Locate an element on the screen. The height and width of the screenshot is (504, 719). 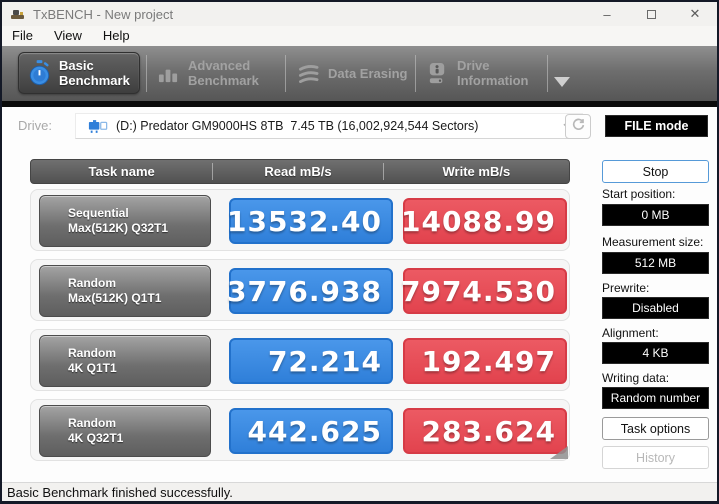
tab-basic-benchmark-label: Basic Benchmark is located at coordinates (94, 73).